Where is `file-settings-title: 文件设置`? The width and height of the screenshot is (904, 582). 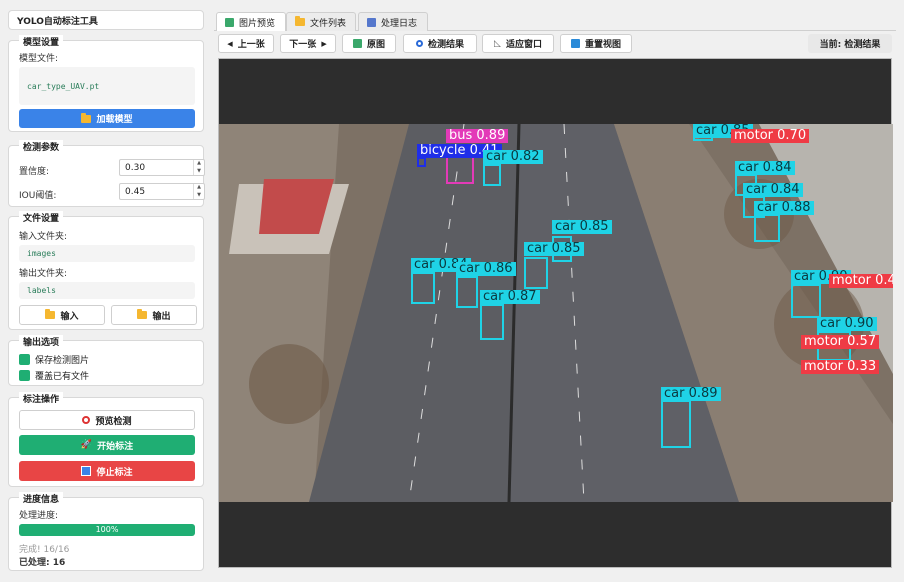
file-settings-title: 文件设置 is located at coordinates (41, 217).